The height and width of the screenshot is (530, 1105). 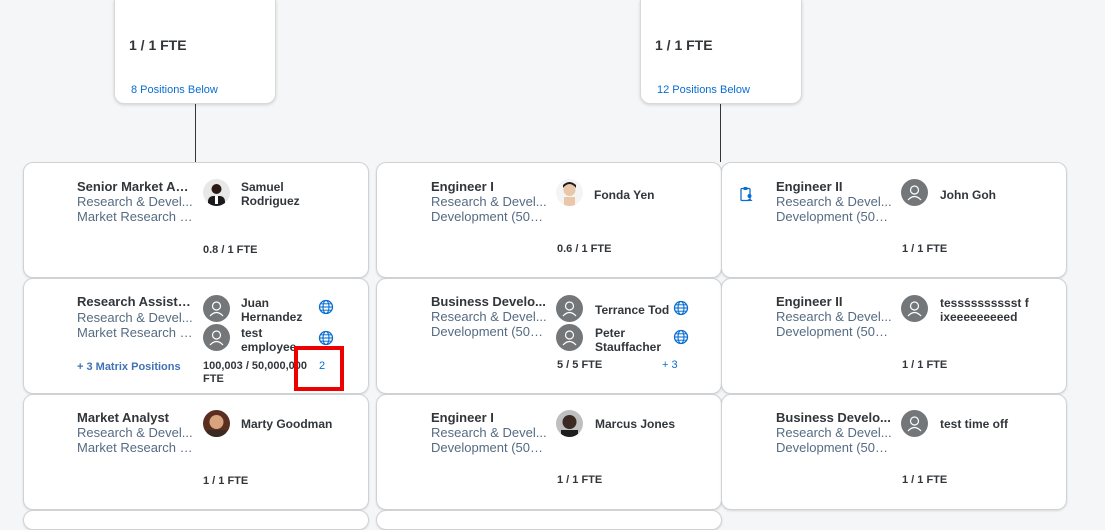 I want to click on employee-name: Juan Hernandez, so click(x=274, y=310).